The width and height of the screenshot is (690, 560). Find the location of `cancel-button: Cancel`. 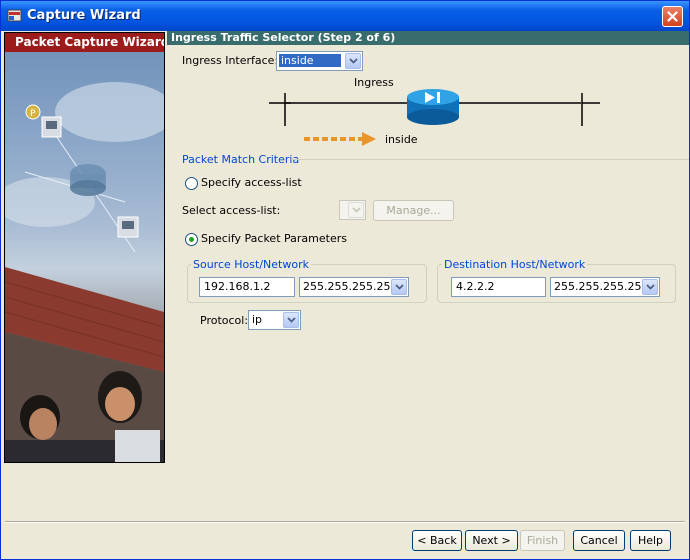

cancel-button: Cancel is located at coordinates (599, 540).